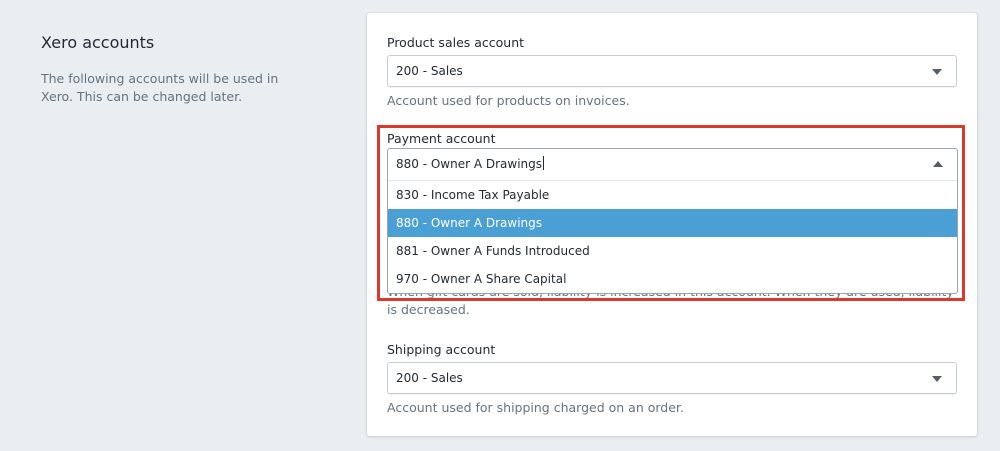  I want to click on caret-up-icon, so click(938, 164).